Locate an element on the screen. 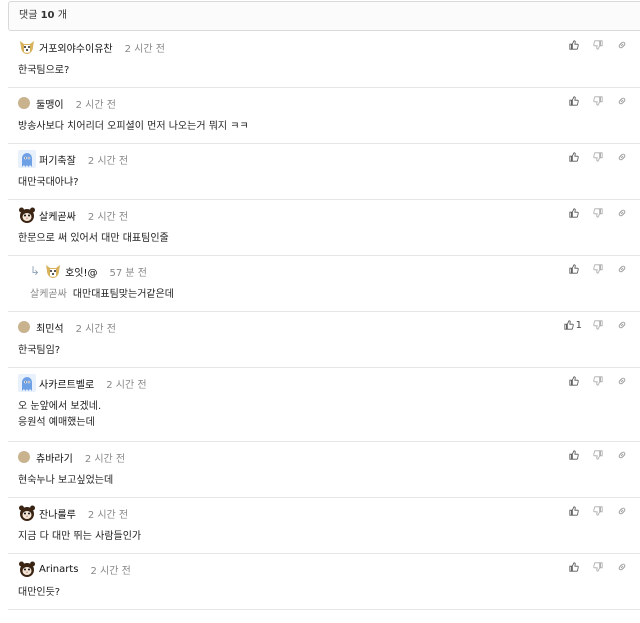  author-name: 츄바라기 is located at coordinates (54, 457).